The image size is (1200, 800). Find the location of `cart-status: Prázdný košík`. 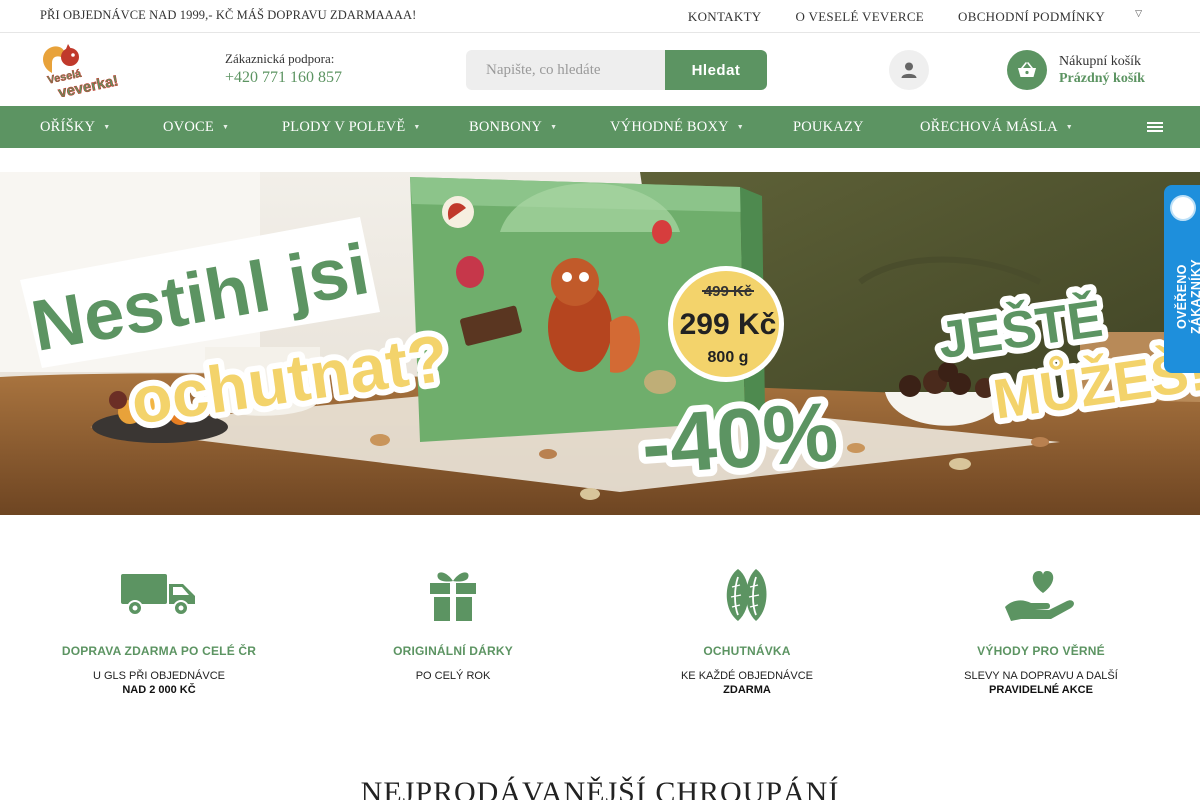

cart-status: Prázdný košík is located at coordinates (1102, 78).